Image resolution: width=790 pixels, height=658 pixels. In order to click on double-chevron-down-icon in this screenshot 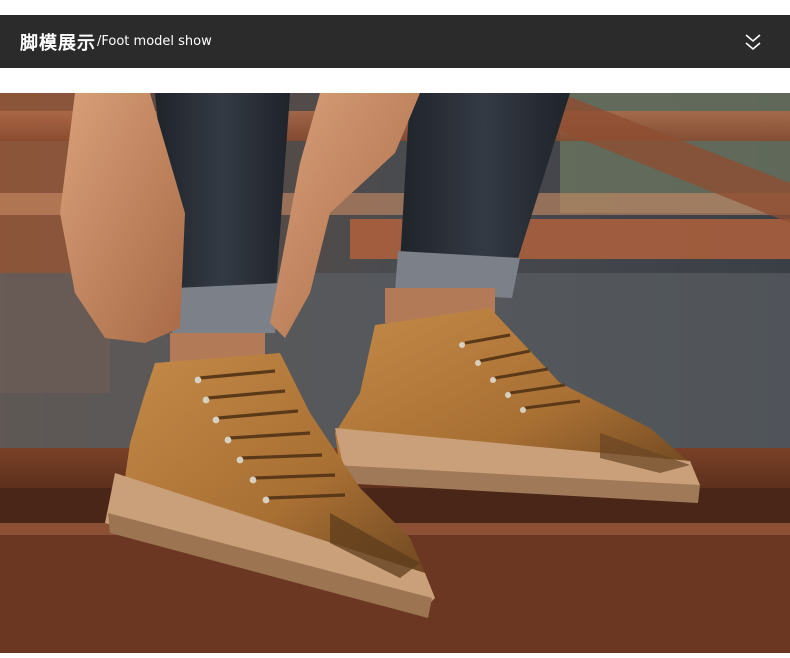, I will do `click(753, 42)`.